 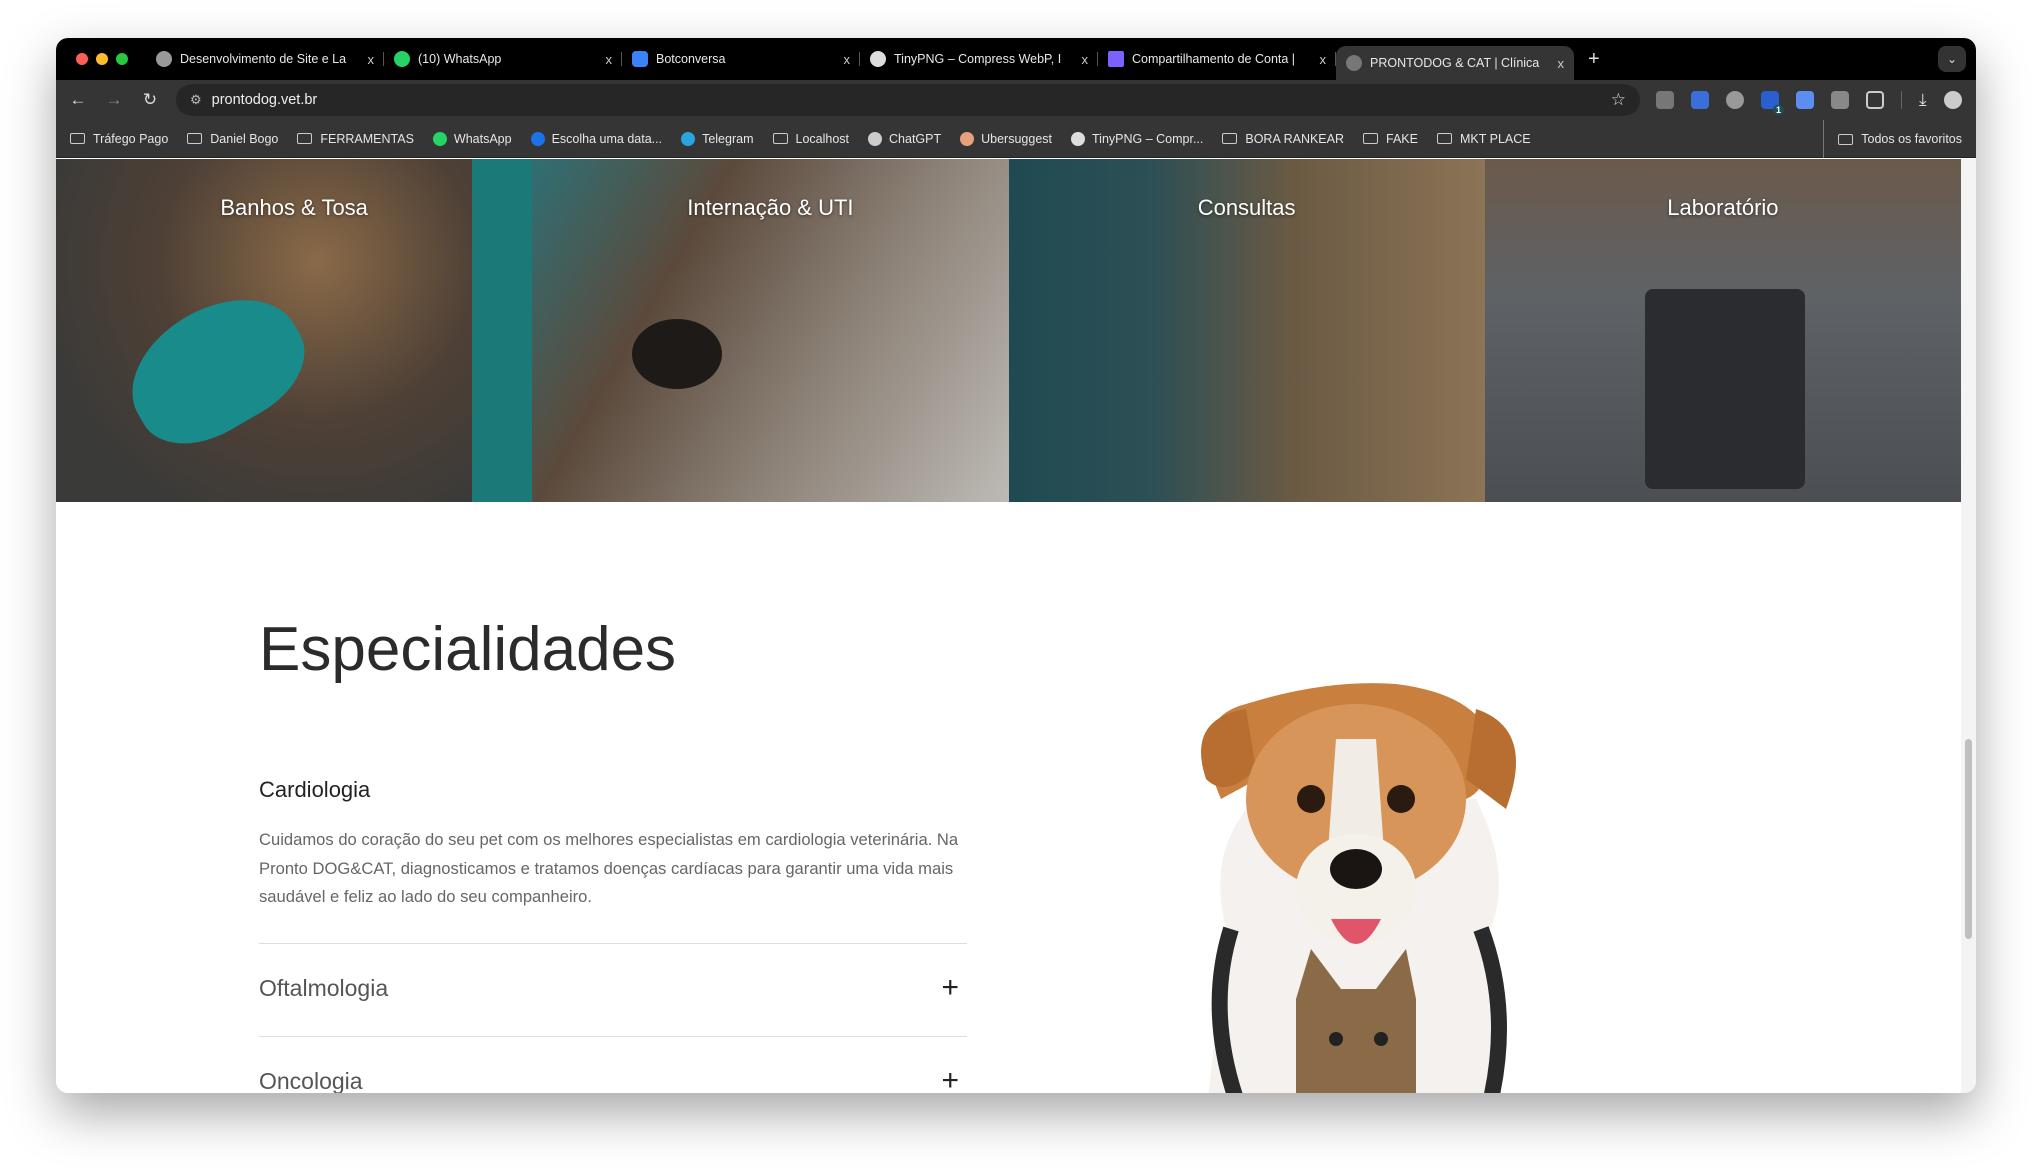 What do you see at coordinates (265, 100) in the screenshot?
I see `url-text: prontodog.vet.br` at bounding box center [265, 100].